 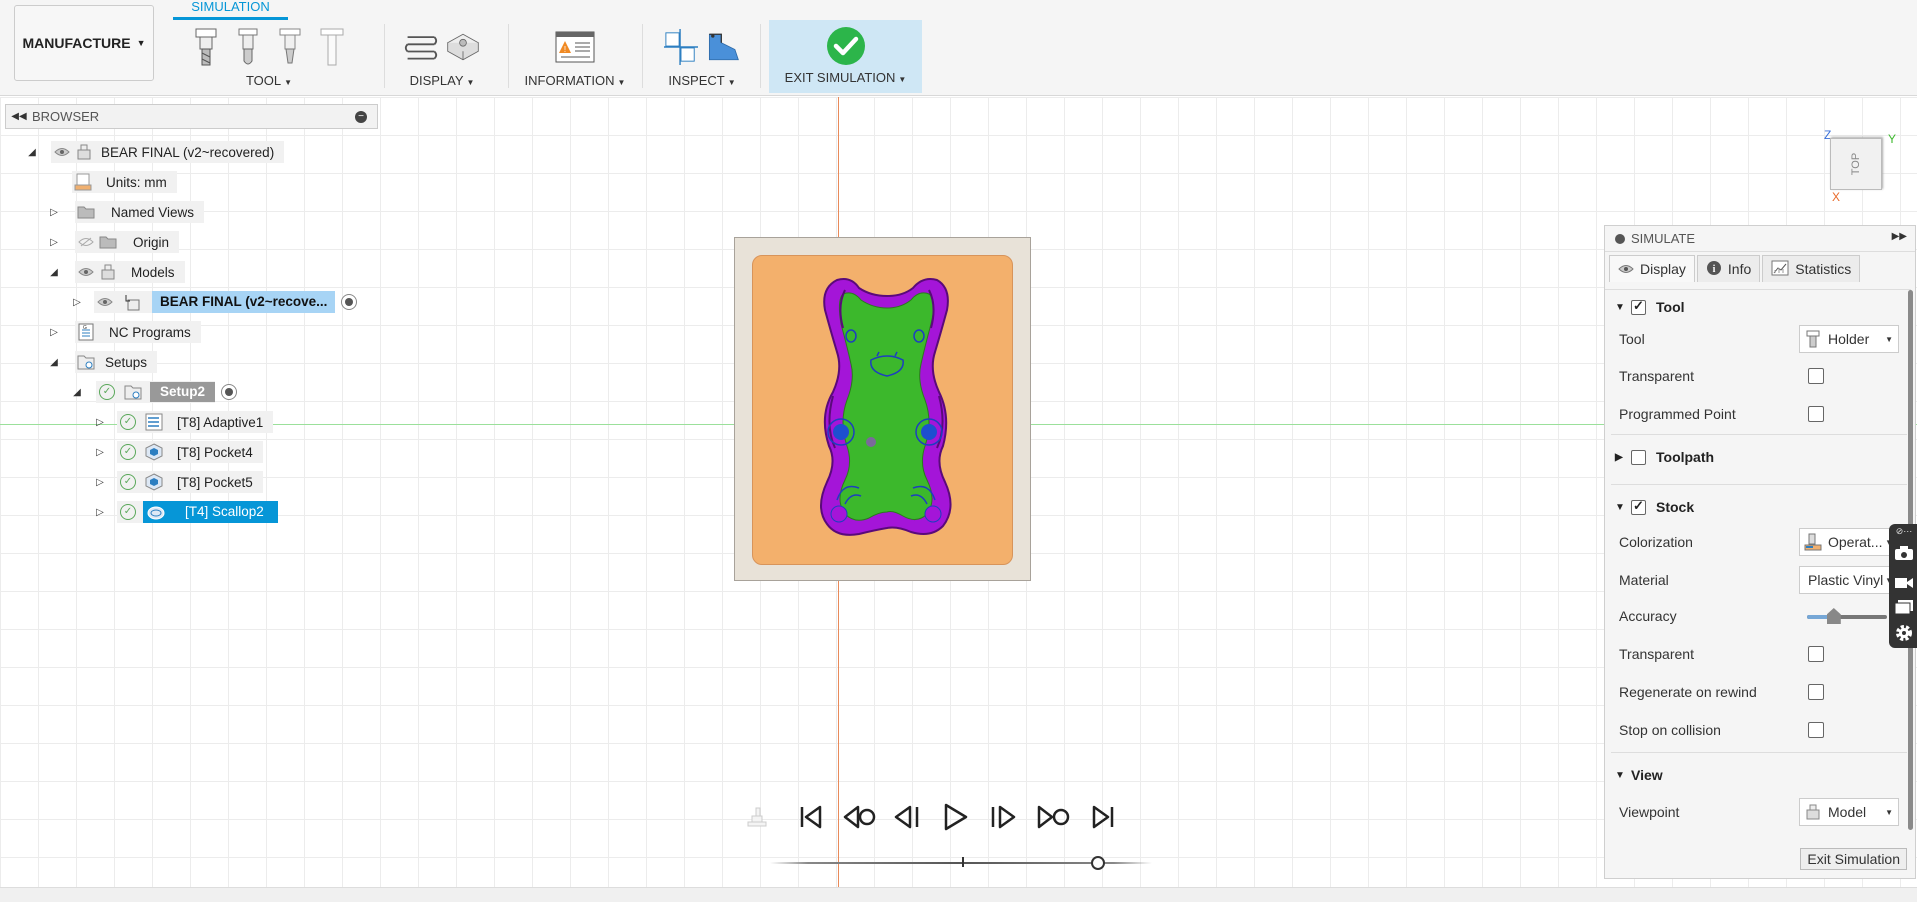 I want to click on regenerate-checkbox, so click(x=1816, y=692).